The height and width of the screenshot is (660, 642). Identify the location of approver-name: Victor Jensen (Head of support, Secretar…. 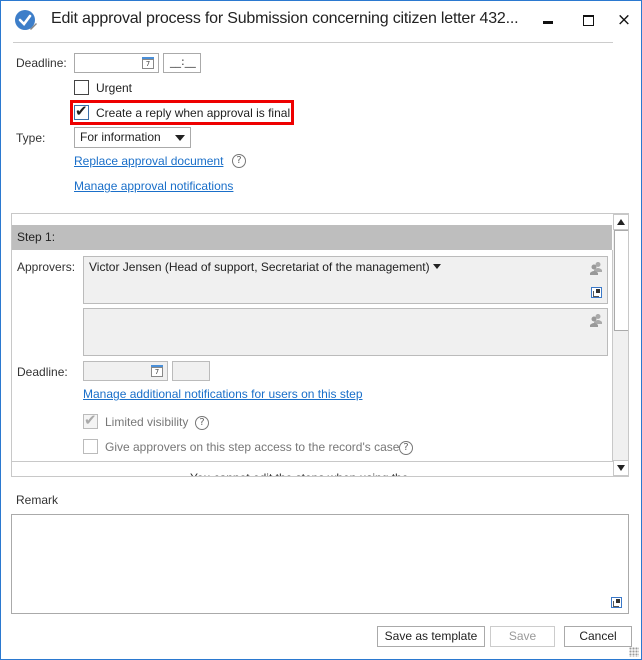
(259, 267).